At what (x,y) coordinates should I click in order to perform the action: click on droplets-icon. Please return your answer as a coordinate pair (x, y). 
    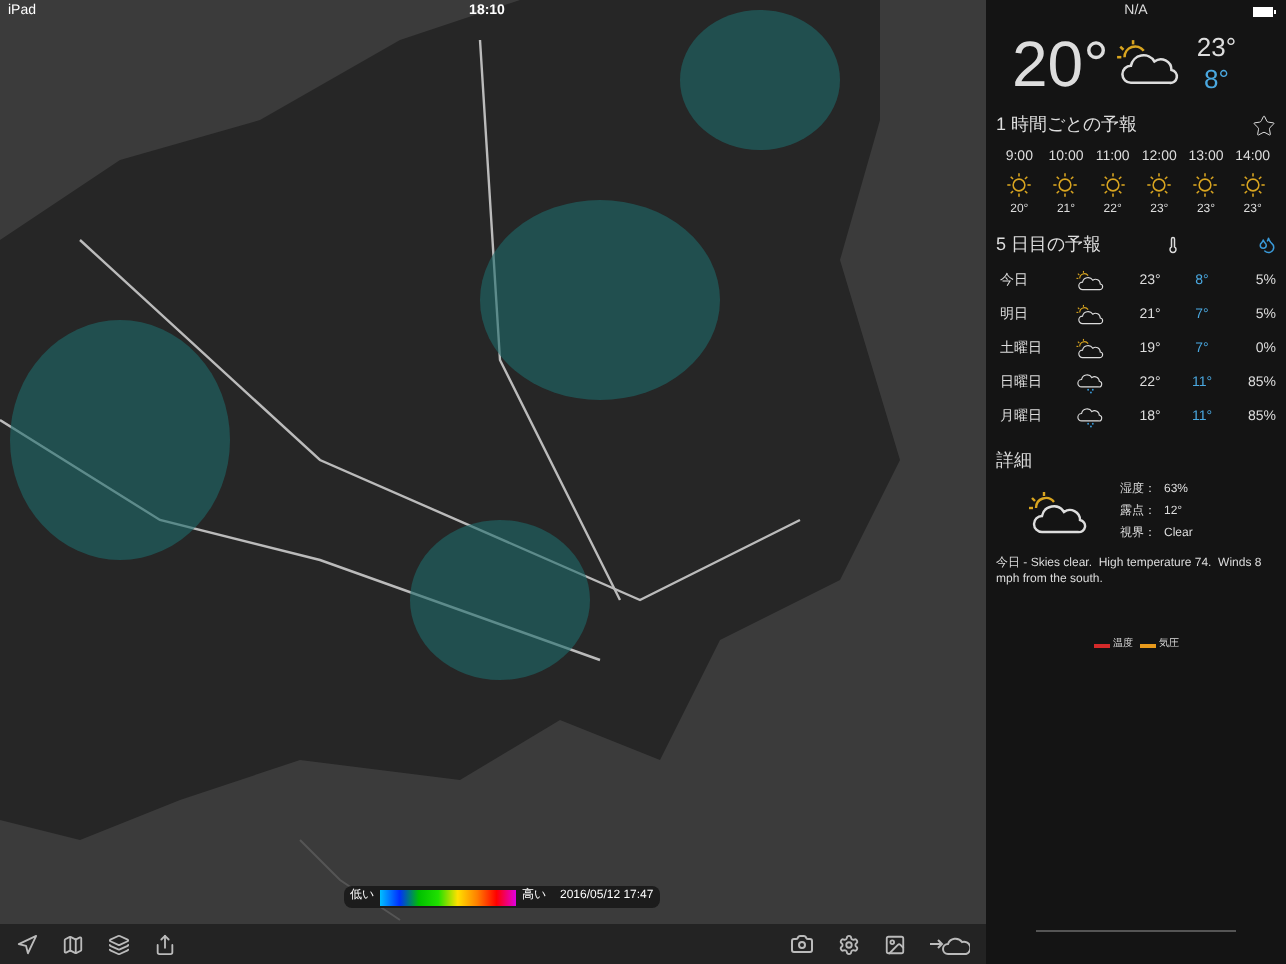
    Looking at the image, I should click on (1267, 245).